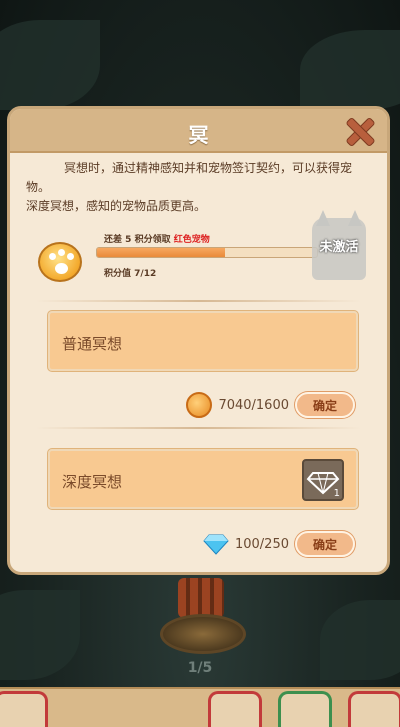 Image resolution: width=400 pixels, height=727 pixels. Describe the element at coordinates (325, 544) in the screenshot. I see `deep-confirm-button: 确定` at that location.